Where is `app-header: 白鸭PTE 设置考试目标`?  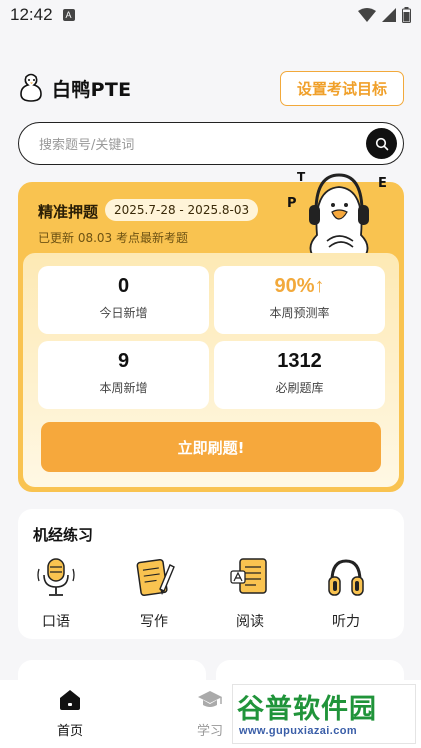 app-header: 白鸭PTE 设置考试目标 is located at coordinates (211, 88).